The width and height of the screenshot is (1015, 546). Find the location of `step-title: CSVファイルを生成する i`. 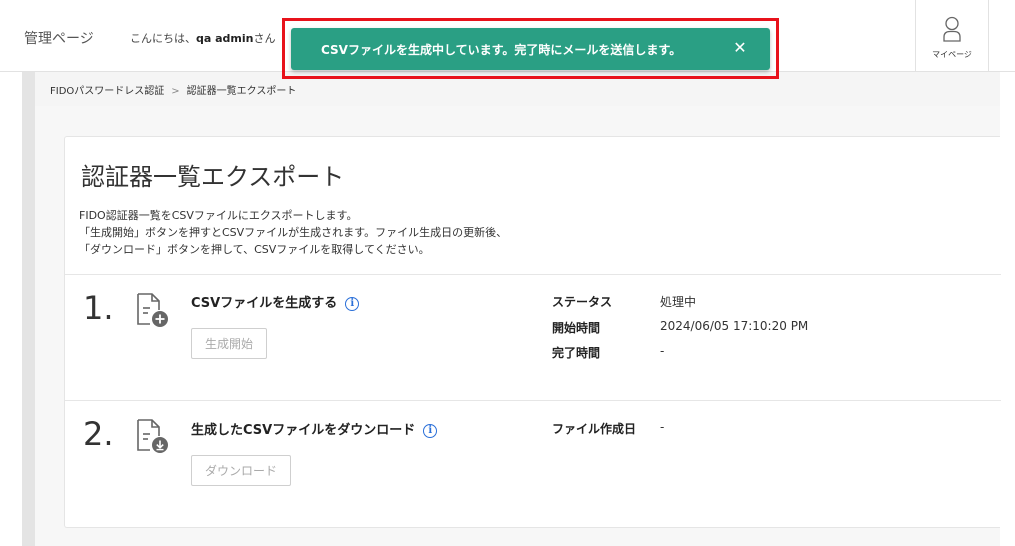

step-title: CSVファイルを生成する i is located at coordinates (275, 301).